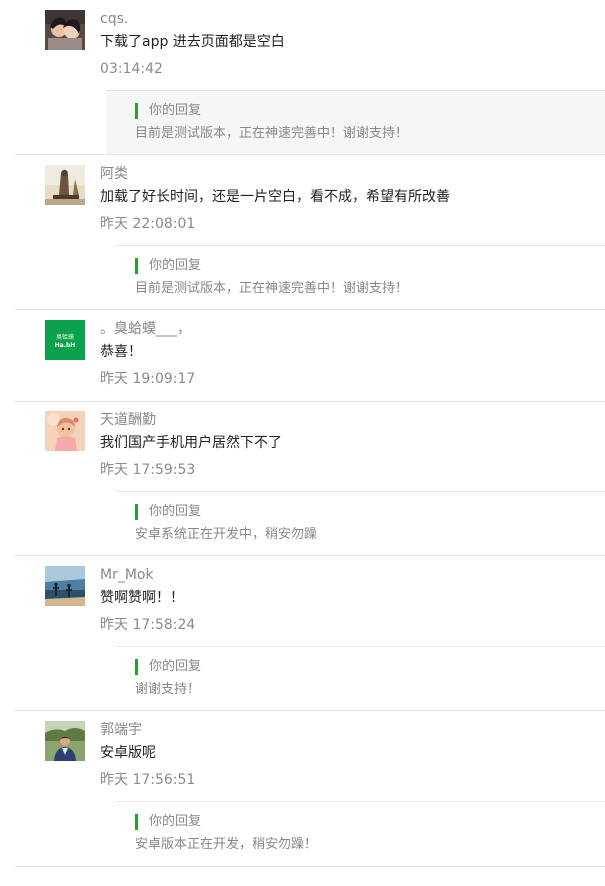 The image size is (605, 886). Describe the element at coordinates (148, 780) in the screenshot. I see `timestamp: 昨天 17:56:51` at that location.